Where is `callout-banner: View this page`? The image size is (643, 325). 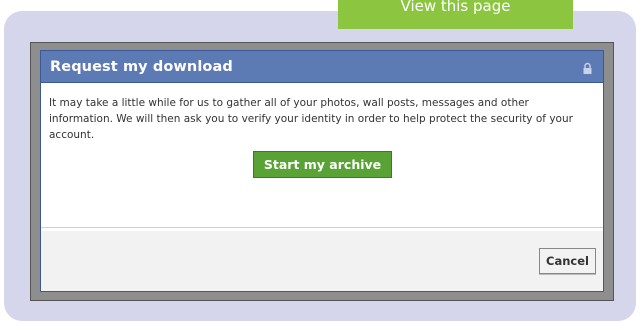
callout-banner: View this page is located at coordinates (455, 14).